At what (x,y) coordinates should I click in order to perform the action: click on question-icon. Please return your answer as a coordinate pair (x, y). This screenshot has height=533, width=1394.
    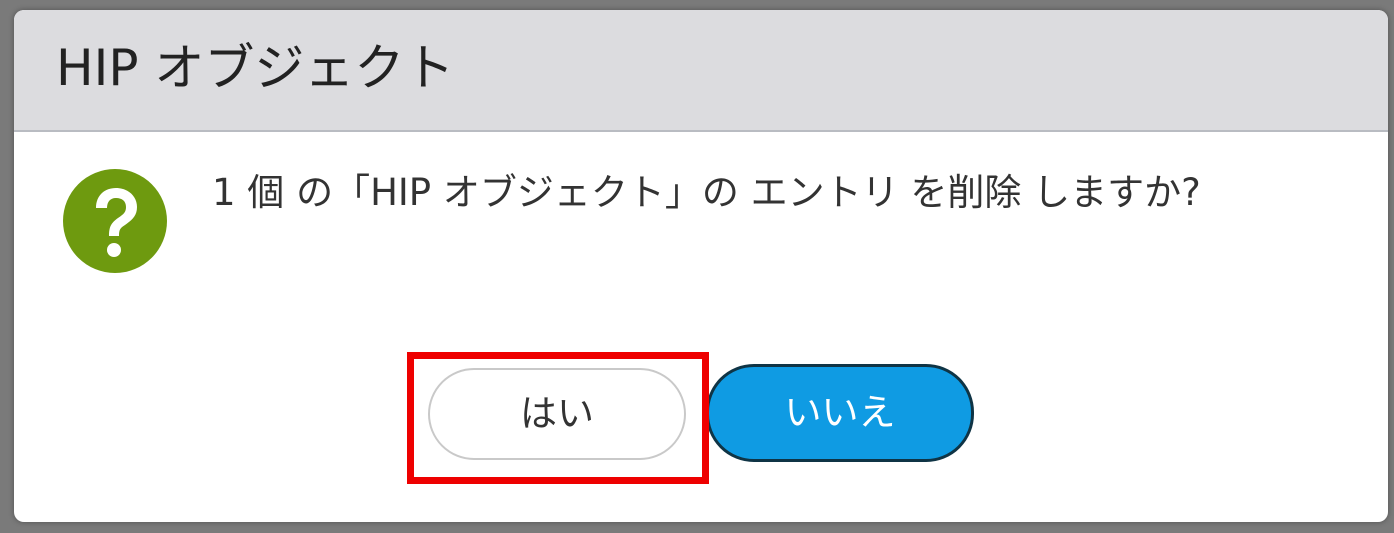
    Looking at the image, I should click on (115, 221).